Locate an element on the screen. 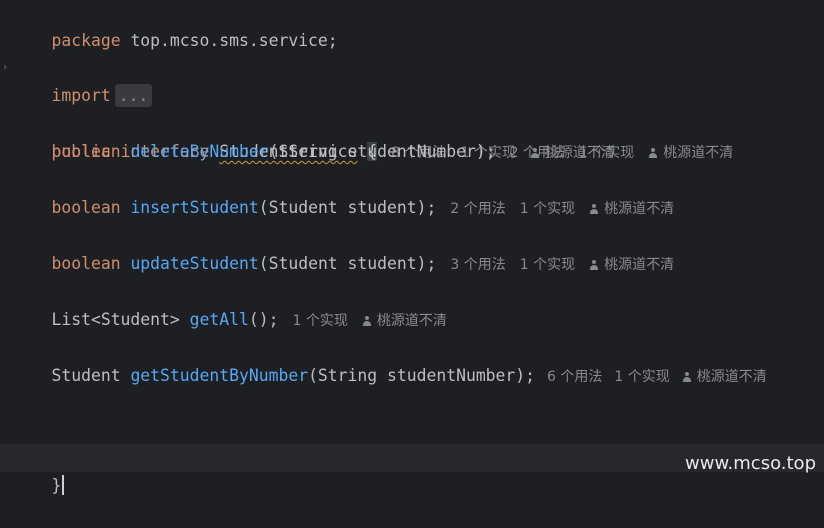 The width and height of the screenshot is (824, 528). method-name: insertStudent is located at coordinates (194, 207).